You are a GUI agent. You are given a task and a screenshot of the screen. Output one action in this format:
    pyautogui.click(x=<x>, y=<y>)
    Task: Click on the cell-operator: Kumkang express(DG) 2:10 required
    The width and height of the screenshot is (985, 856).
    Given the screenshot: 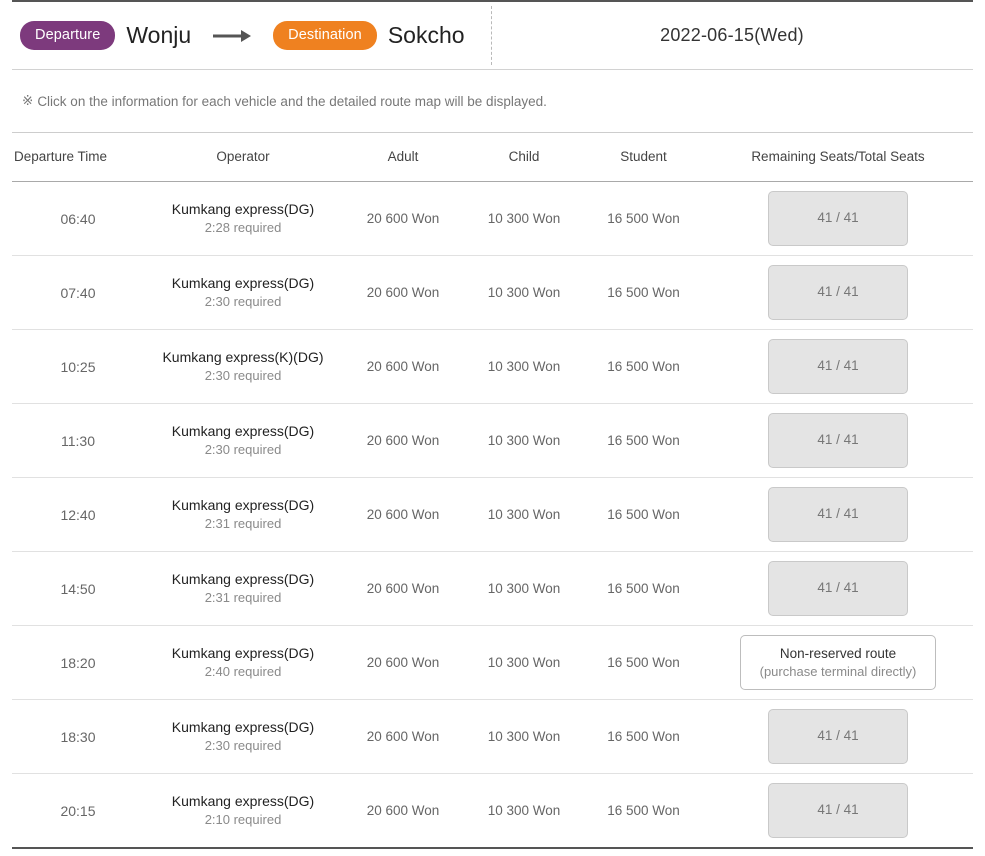 What is the action you would take?
    pyautogui.click(x=243, y=811)
    